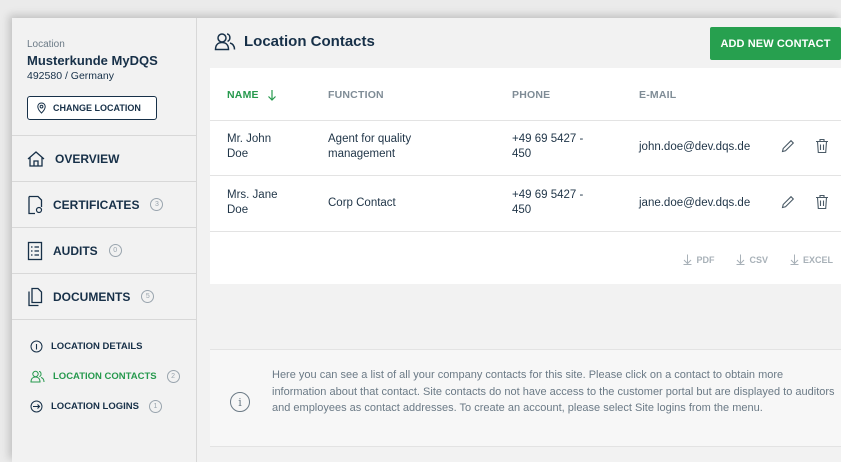 Image resolution: width=841 pixels, height=462 pixels. What do you see at coordinates (249, 139) in the screenshot?
I see `name-line: Mr. John` at bounding box center [249, 139].